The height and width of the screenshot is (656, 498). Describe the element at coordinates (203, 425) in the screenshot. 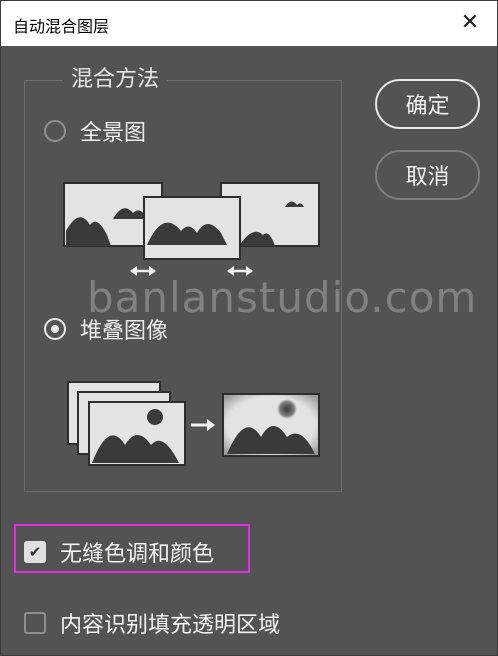

I see `result-arrow-icon` at that location.